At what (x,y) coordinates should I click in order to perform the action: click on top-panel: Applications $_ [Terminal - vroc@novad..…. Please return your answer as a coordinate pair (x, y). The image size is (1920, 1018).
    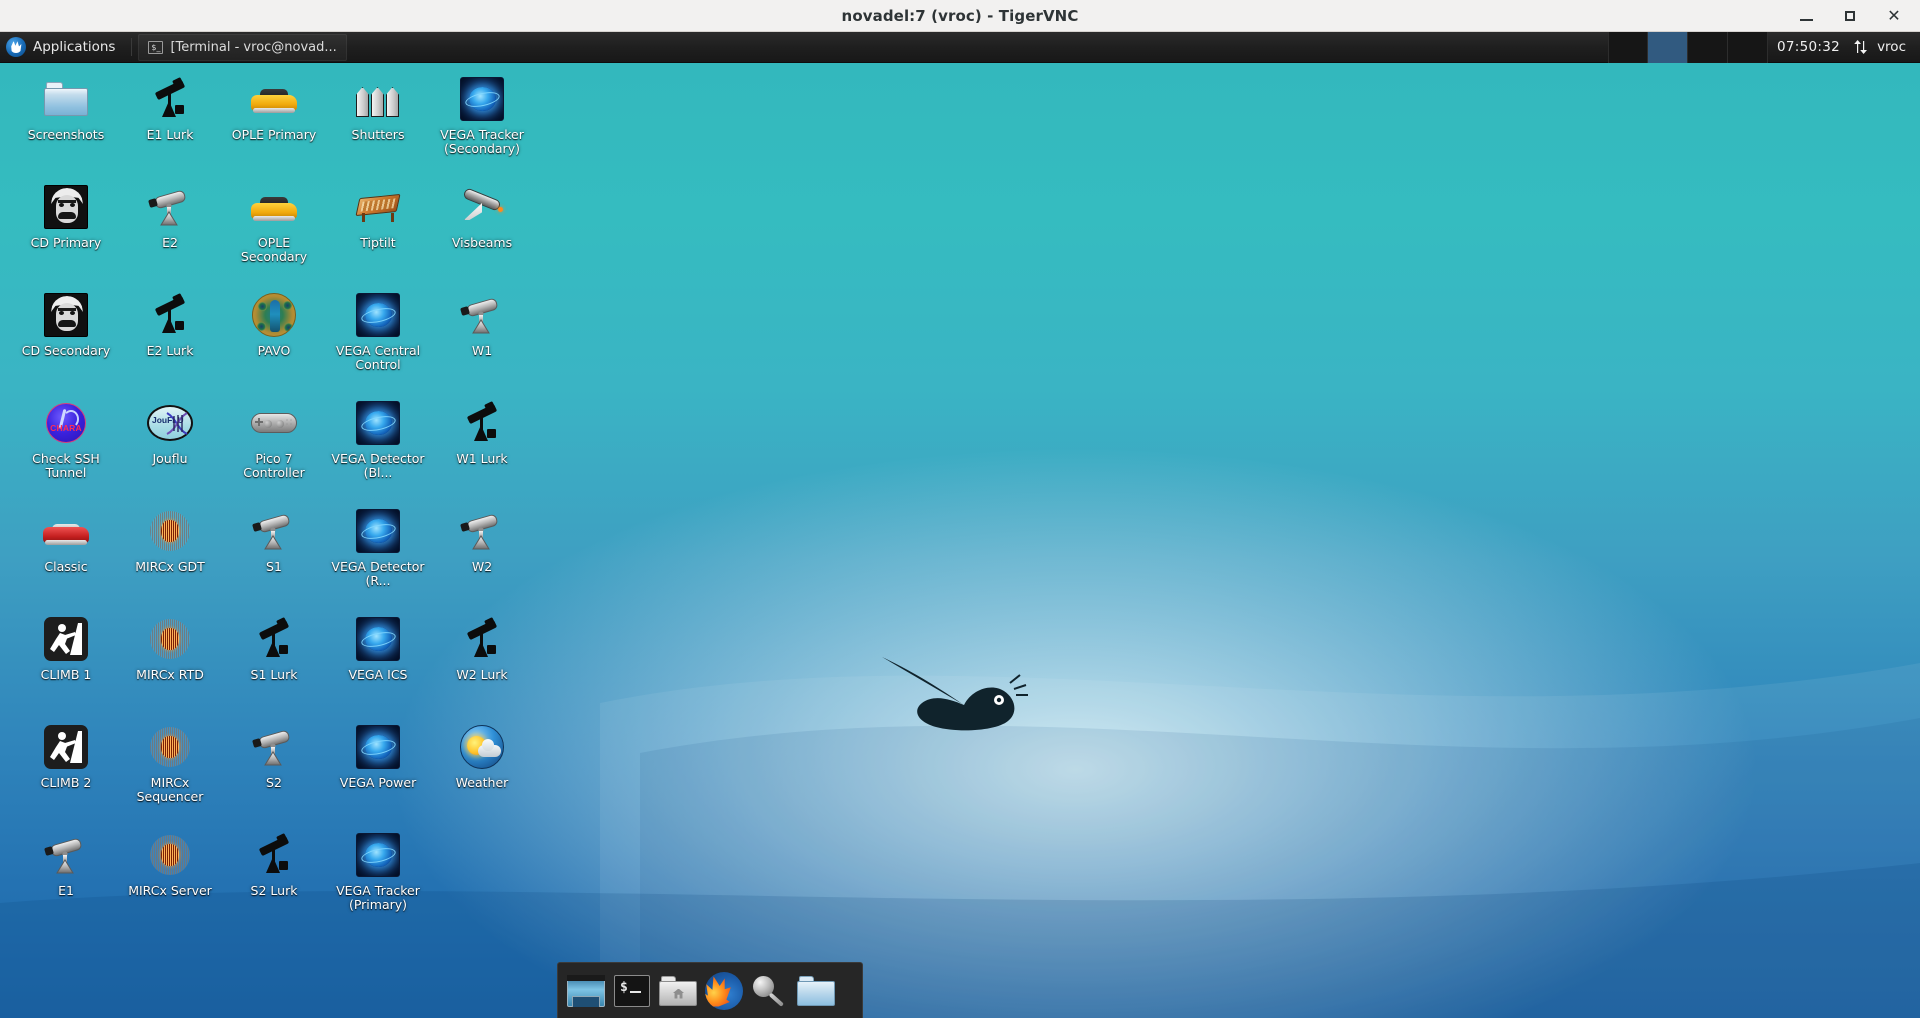
    Looking at the image, I should click on (960, 47).